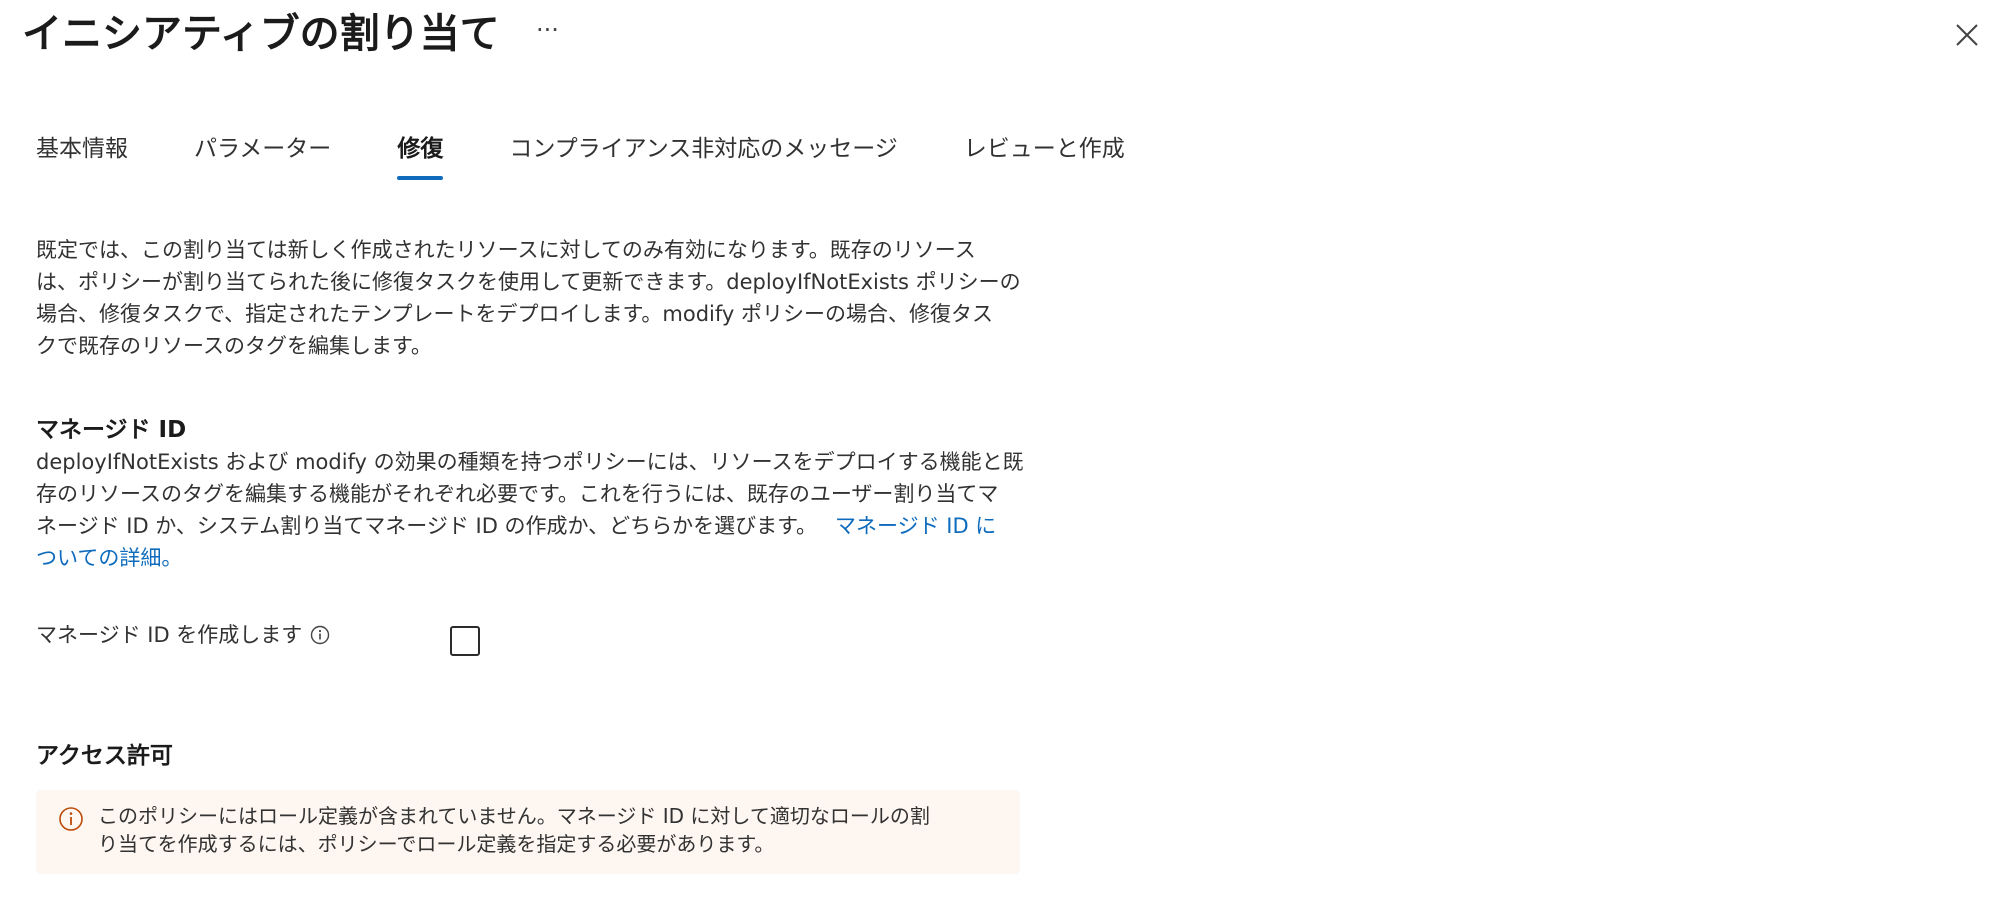  Describe the element at coordinates (420, 154) in the screenshot. I see `tab-remediation: 修復` at that location.